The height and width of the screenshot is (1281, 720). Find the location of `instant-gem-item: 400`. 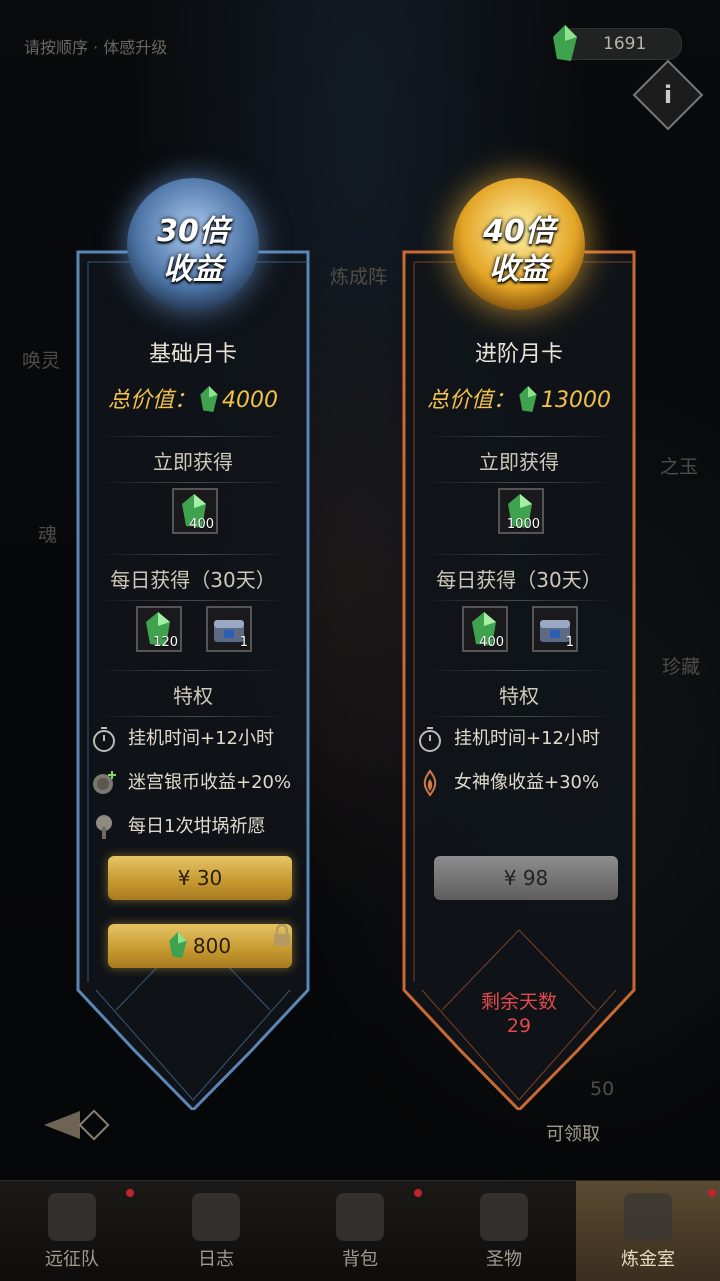

instant-gem-item: 400 is located at coordinates (195, 511).